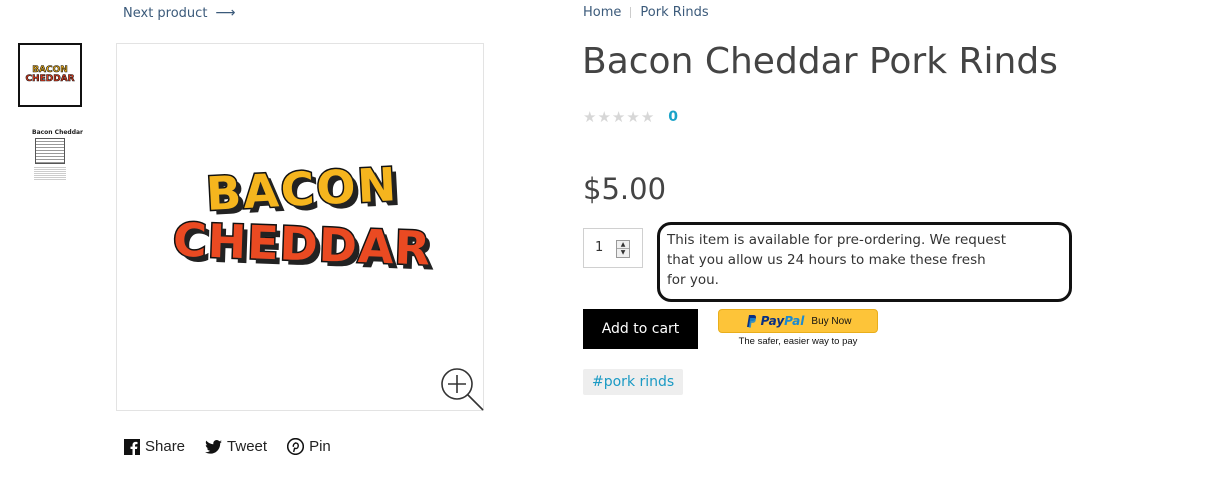 This screenshot has height=485, width=1206. Describe the element at coordinates (225, 13) in the screenshot. I see `arrow-right-icon: ⟶` at that location.